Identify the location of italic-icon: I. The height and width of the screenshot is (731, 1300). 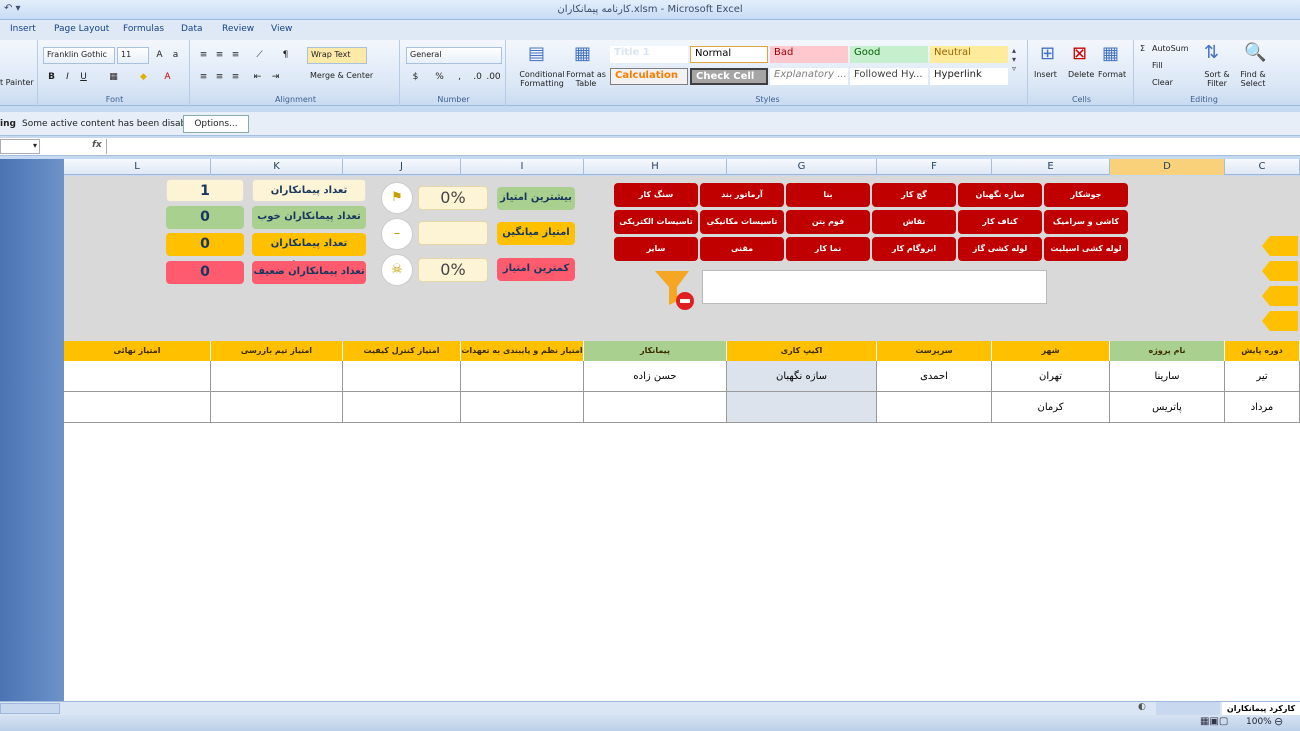
(67, 77).